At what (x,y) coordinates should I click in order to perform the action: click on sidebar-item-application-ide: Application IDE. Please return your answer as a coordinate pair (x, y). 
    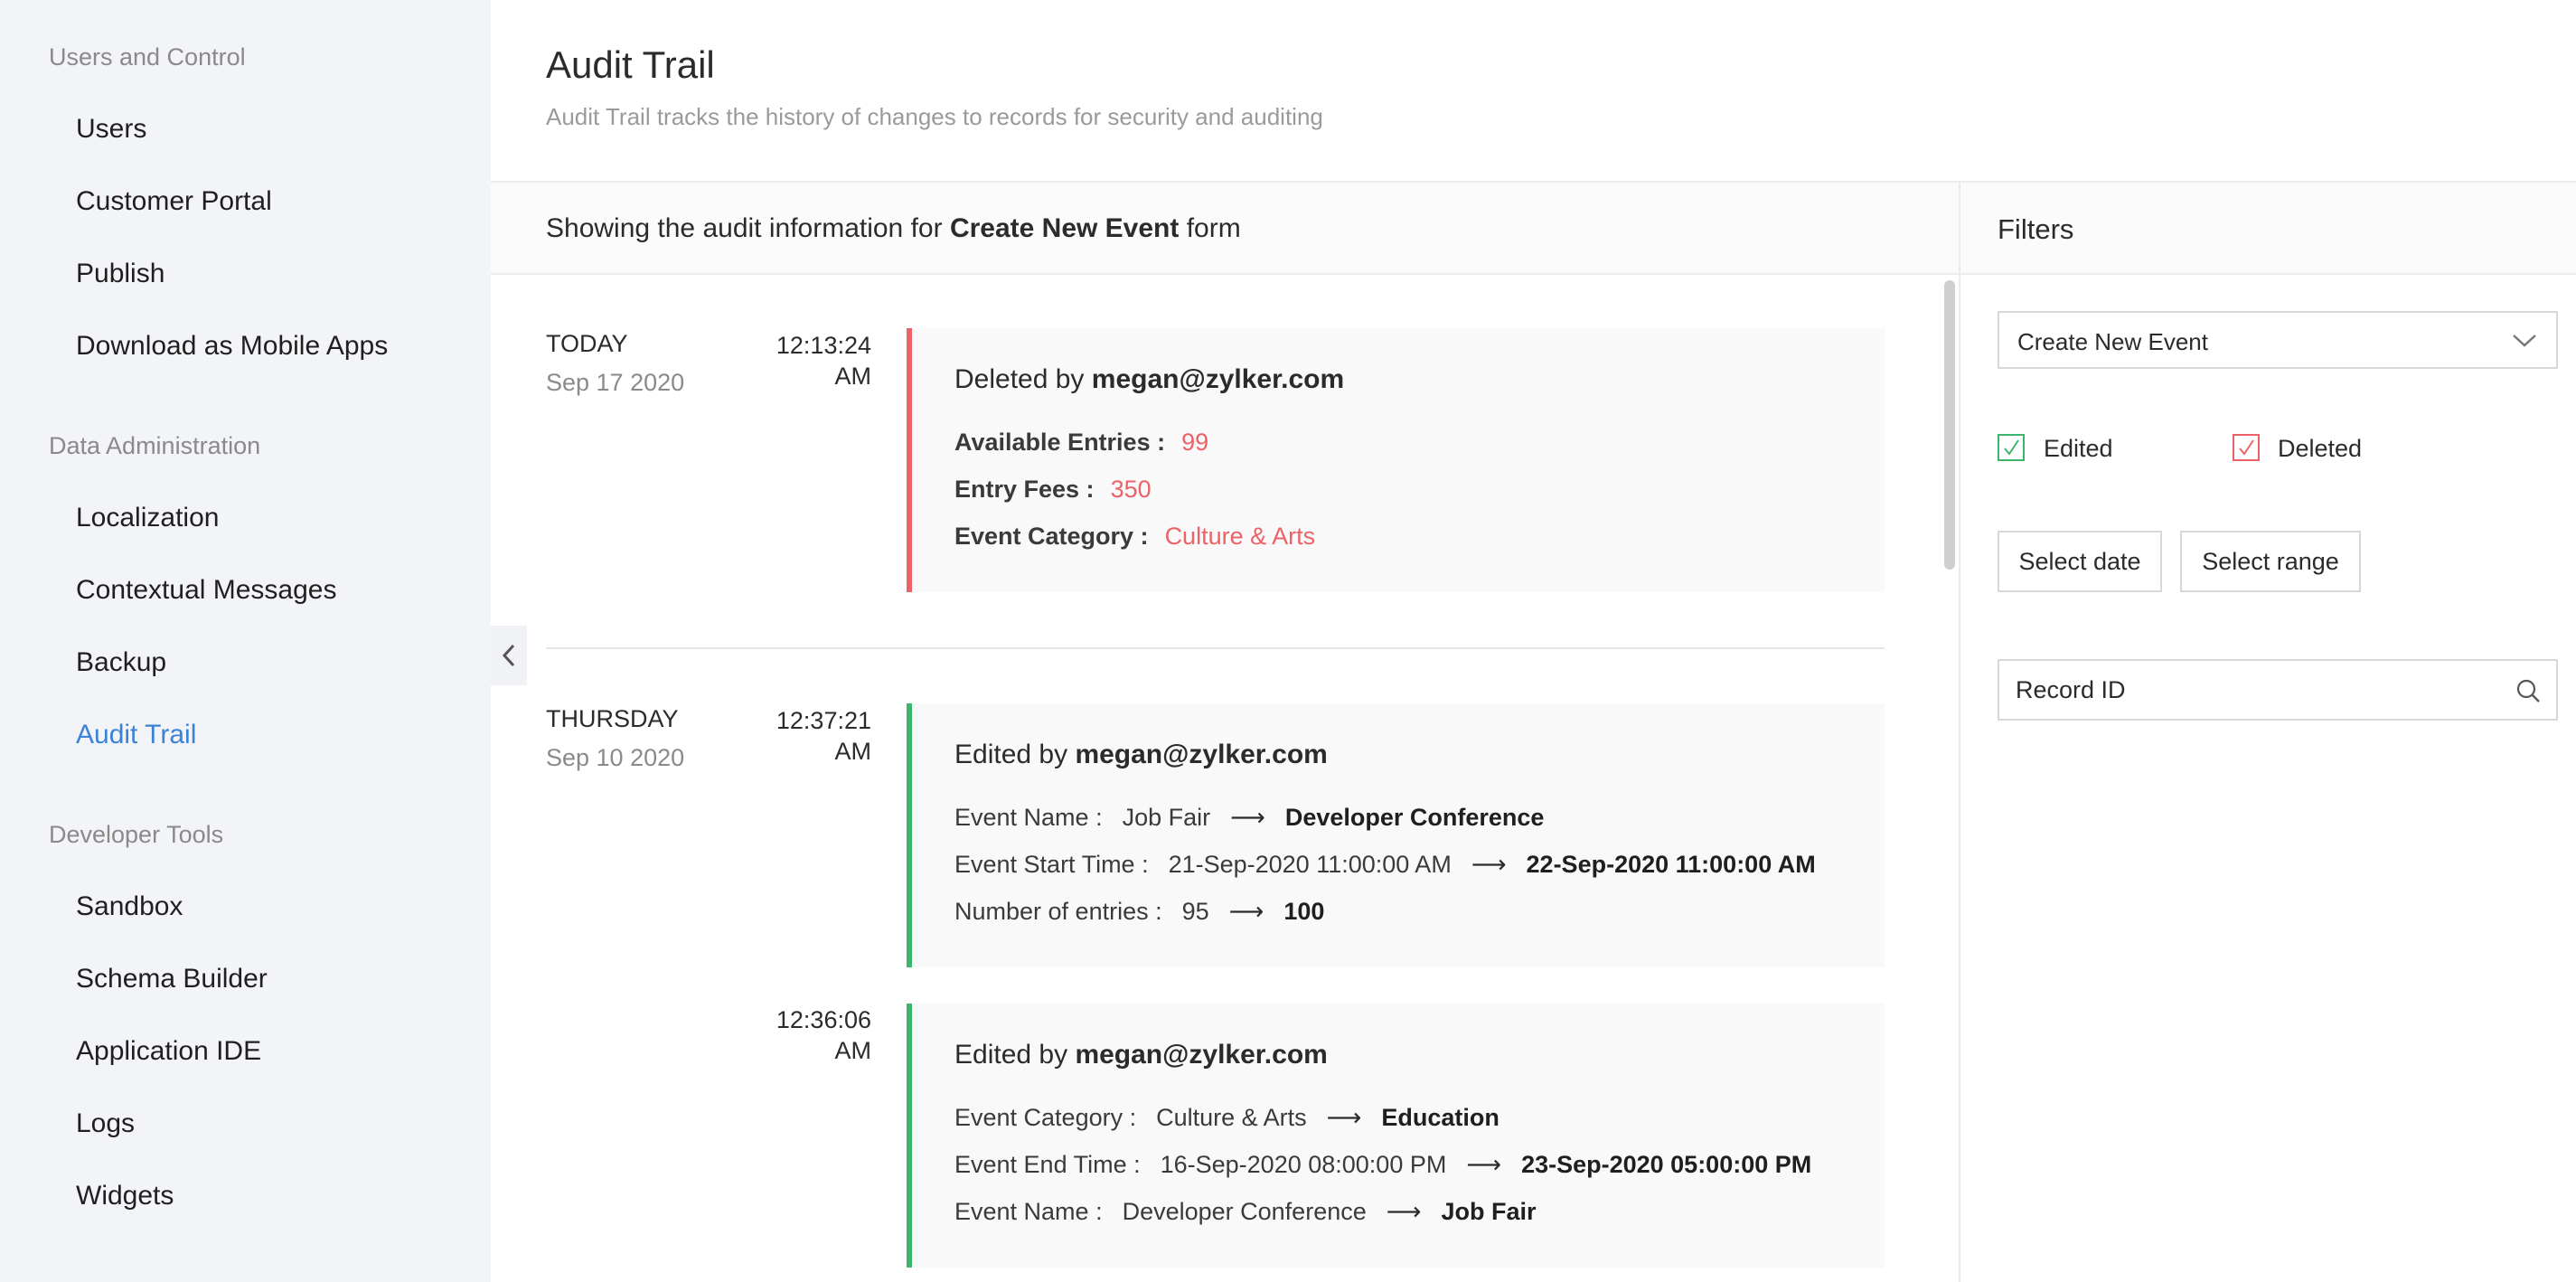
    Looking at the image, I should click on (168, 1052).